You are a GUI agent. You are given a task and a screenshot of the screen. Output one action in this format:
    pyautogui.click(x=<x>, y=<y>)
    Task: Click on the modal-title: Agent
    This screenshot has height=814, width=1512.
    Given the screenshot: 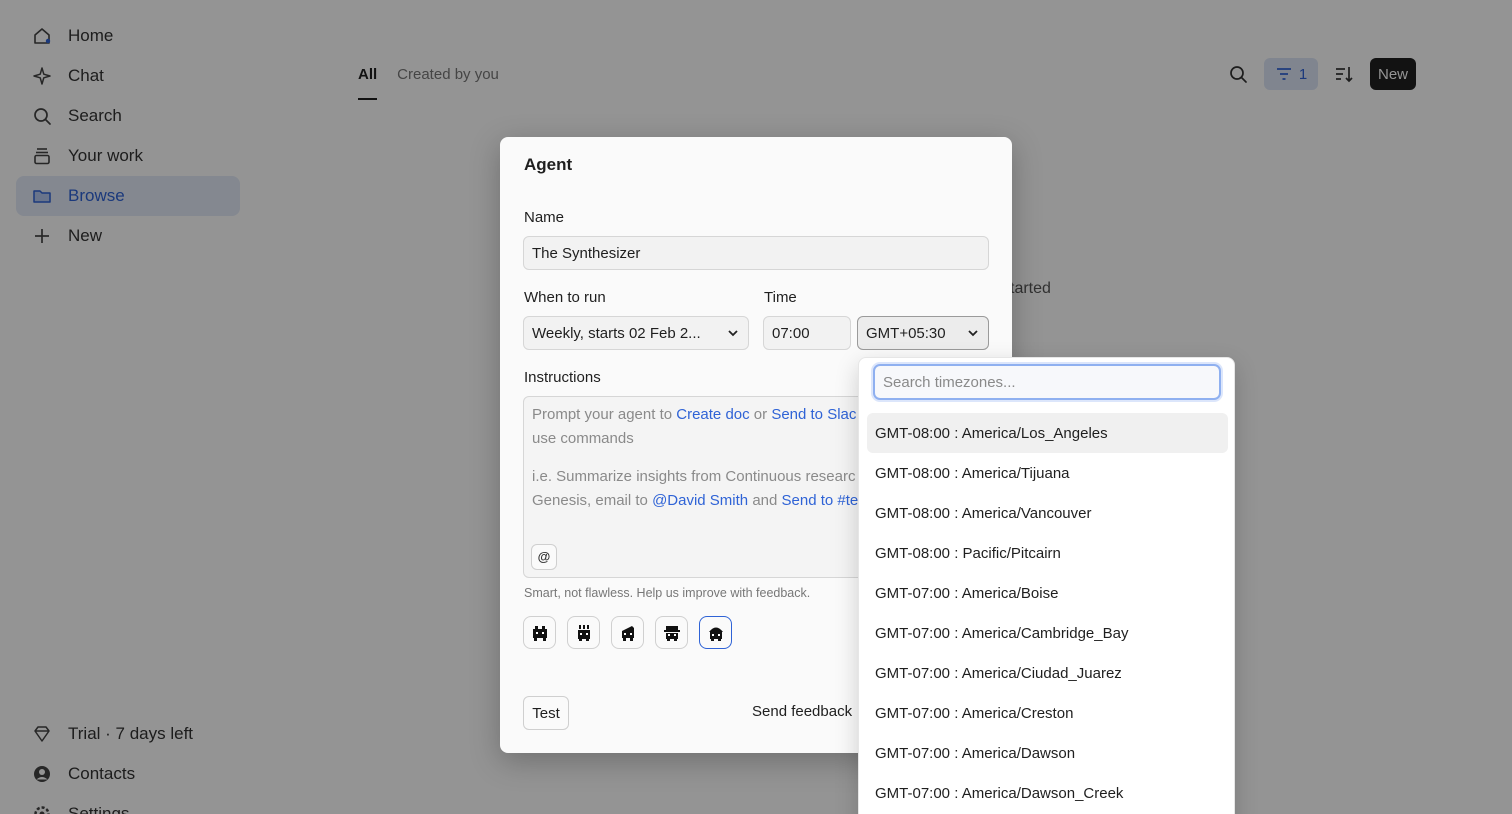 What is the action you would take?
    pyautogui.click(x=548, y=164)
    